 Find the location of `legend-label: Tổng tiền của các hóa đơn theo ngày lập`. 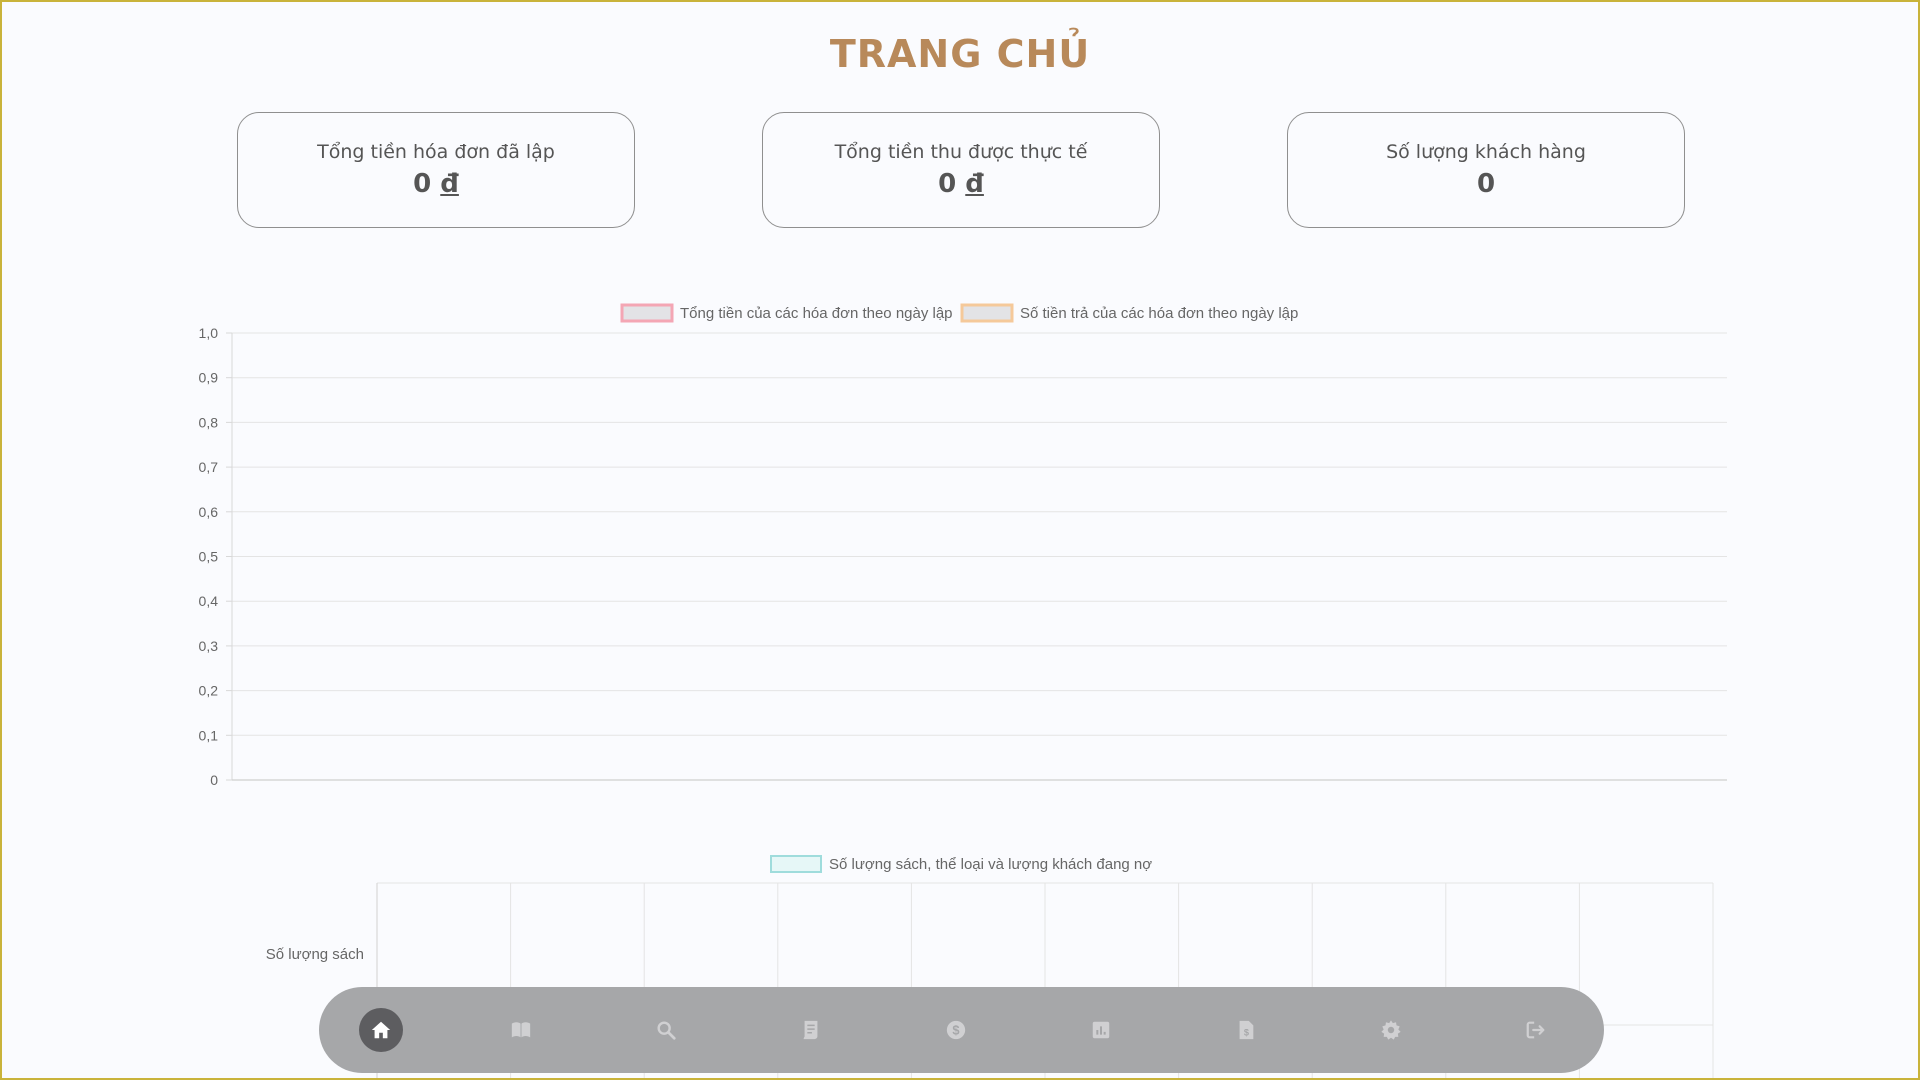

legend-label: Tổng tiền của các hóa đơn theo ngày lập is located at coordinates (816, 313).